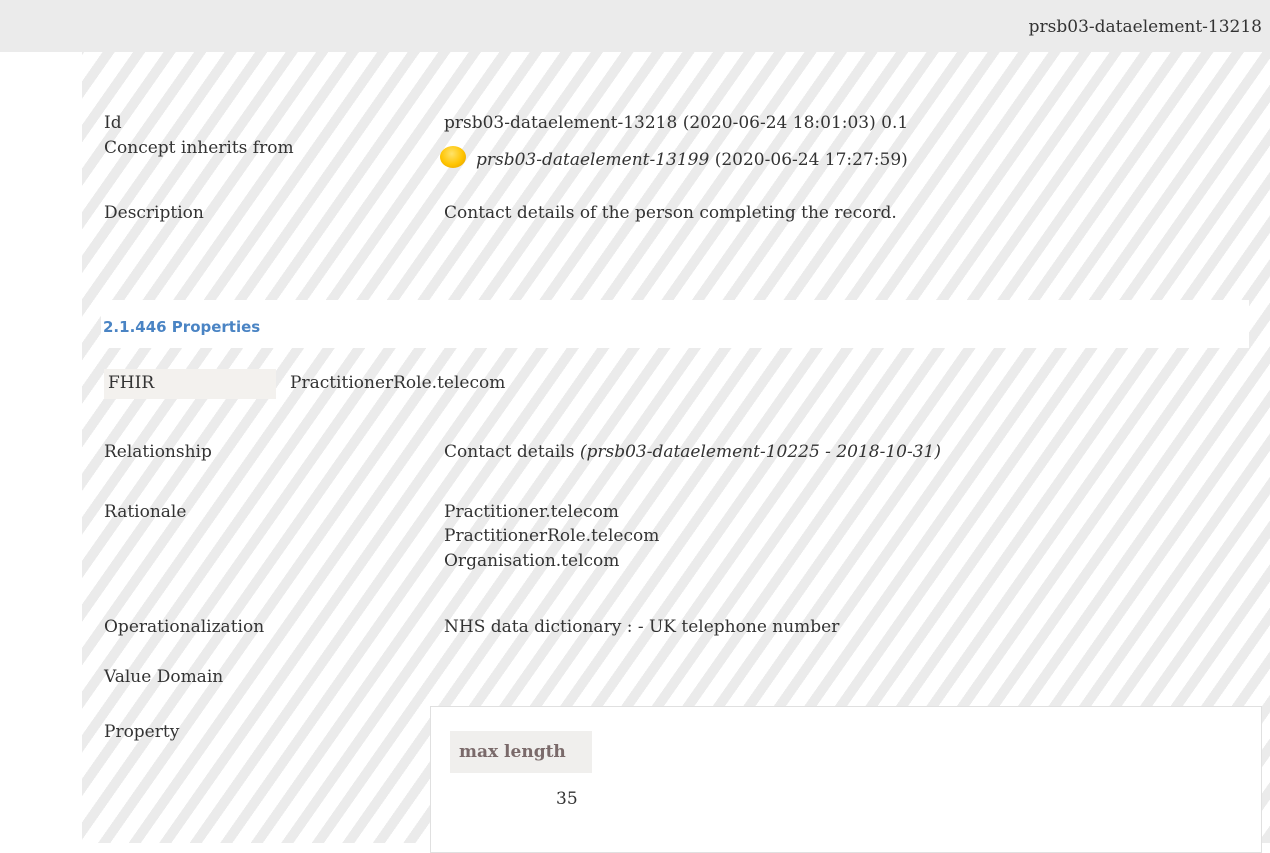  I want to click on fhir-value: PractitionerRole.telecom, so click(398, 383).